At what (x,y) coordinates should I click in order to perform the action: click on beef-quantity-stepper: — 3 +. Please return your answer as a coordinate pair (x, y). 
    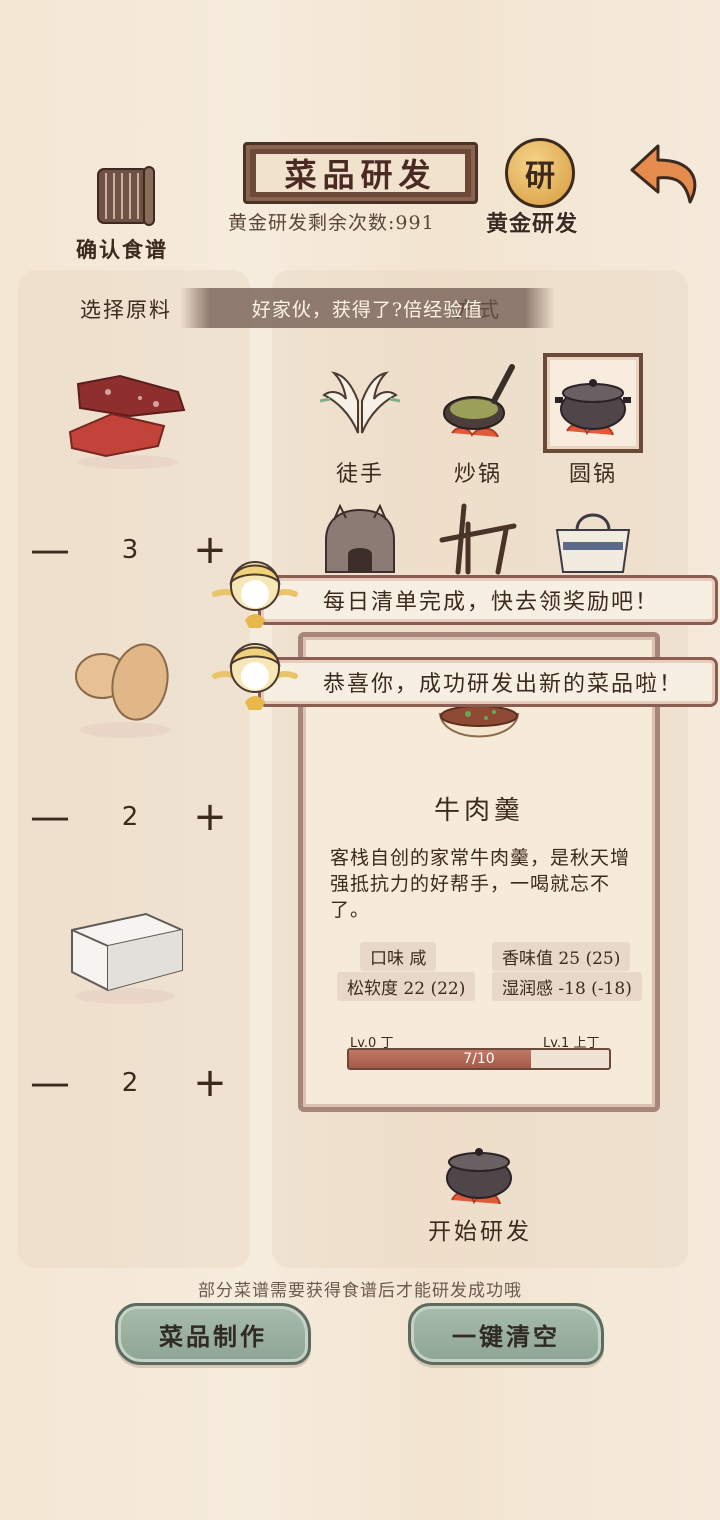
    Looking at the image, I should click on (130, 550).